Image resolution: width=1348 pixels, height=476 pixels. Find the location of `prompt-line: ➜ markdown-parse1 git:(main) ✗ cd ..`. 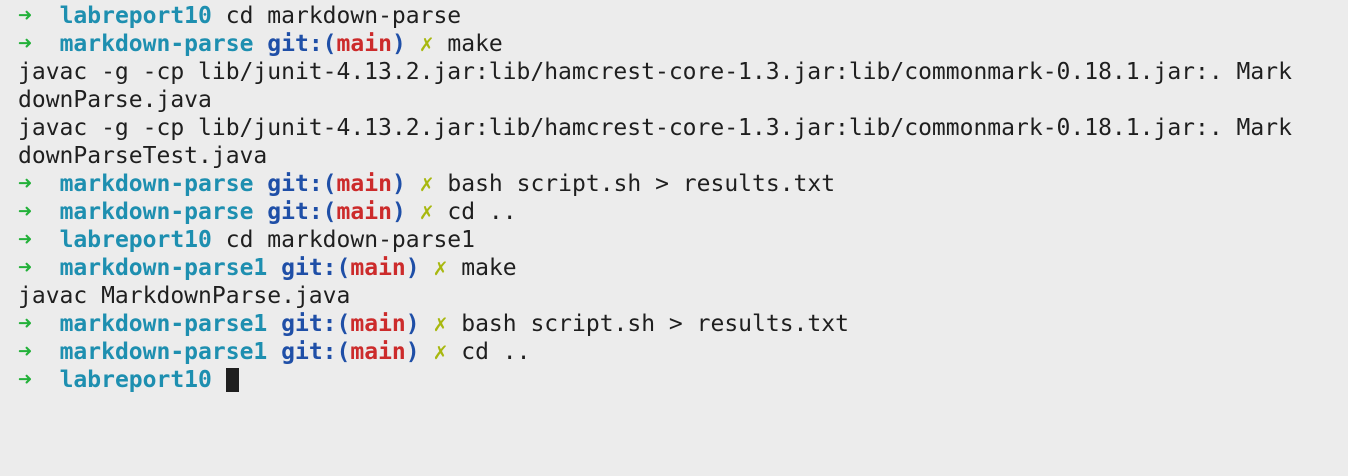

prompt-line: ➜ markdown-parse1 git:(main) ✗ cd .. is located at coordinates (683, 352).